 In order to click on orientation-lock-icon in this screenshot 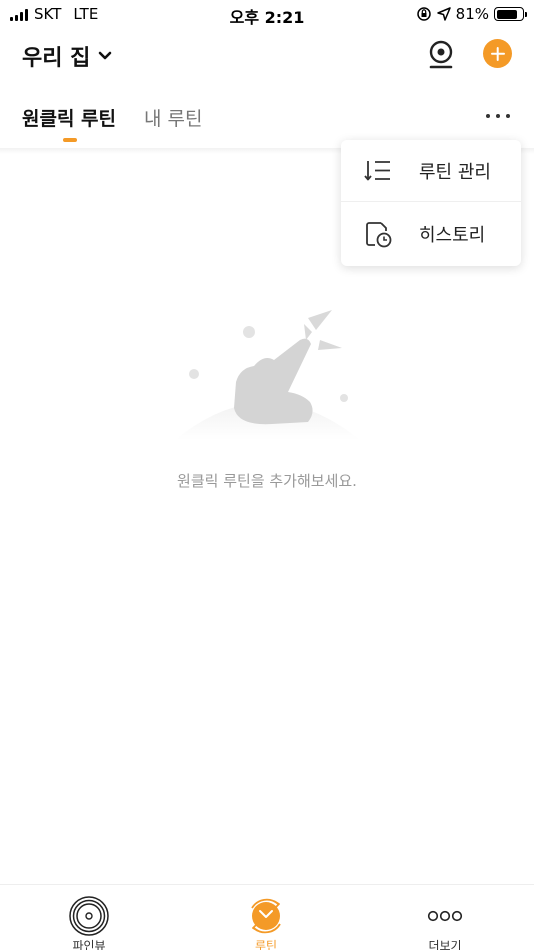, I will do `click(423, 14)`.